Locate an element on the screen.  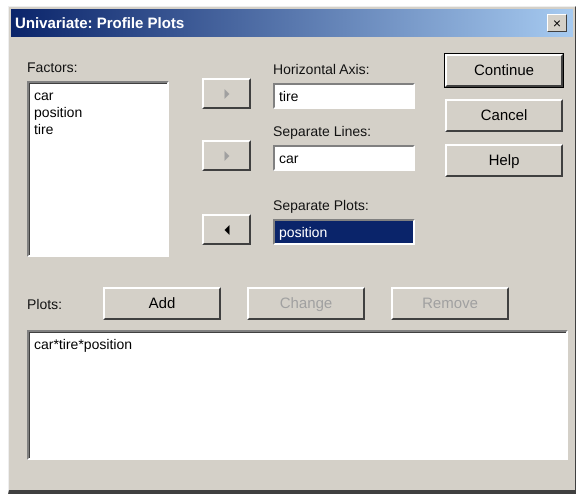
close-button: × is located at coordinates (557, 23).